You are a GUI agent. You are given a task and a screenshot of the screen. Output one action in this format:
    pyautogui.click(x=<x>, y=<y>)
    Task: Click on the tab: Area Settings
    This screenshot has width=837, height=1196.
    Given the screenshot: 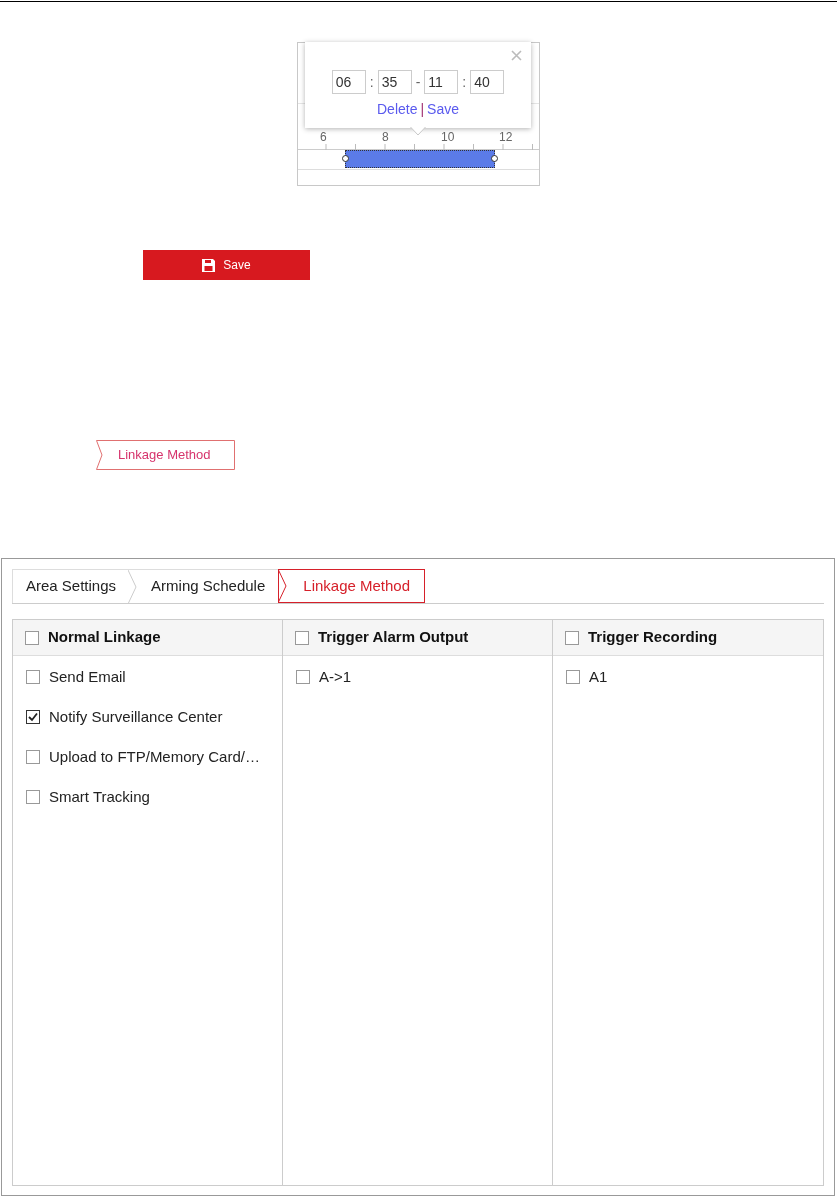 What is the action you would take?
    pyautogui.click(x=71, y=586)
    